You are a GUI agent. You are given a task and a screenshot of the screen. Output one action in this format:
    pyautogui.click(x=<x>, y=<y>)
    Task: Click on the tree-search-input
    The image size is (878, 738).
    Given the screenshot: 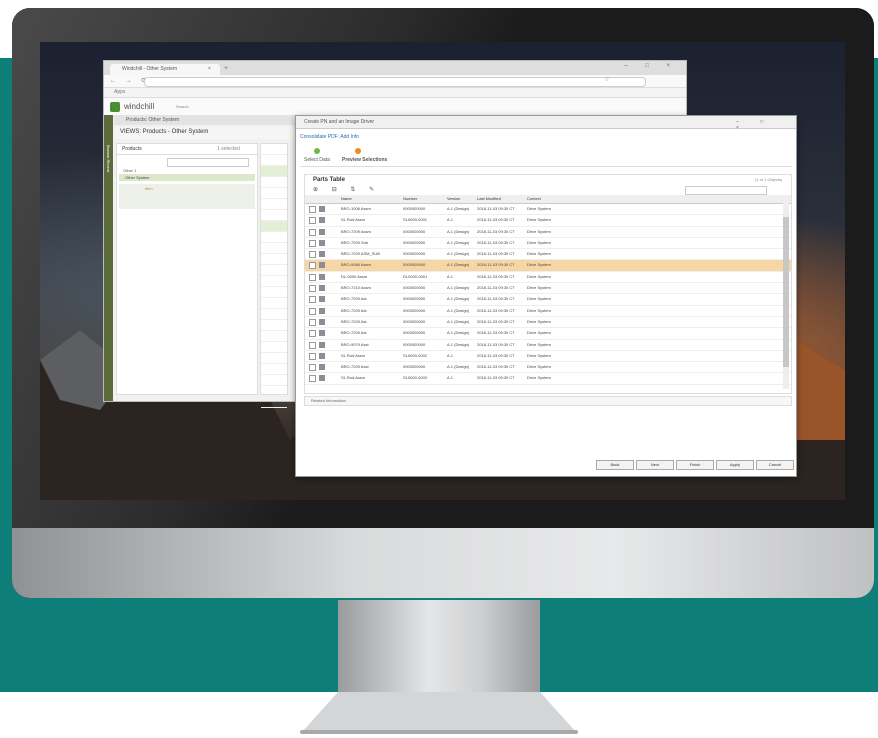 What is the action you would take?
    pyautogui.click(x=208, y=162)
    